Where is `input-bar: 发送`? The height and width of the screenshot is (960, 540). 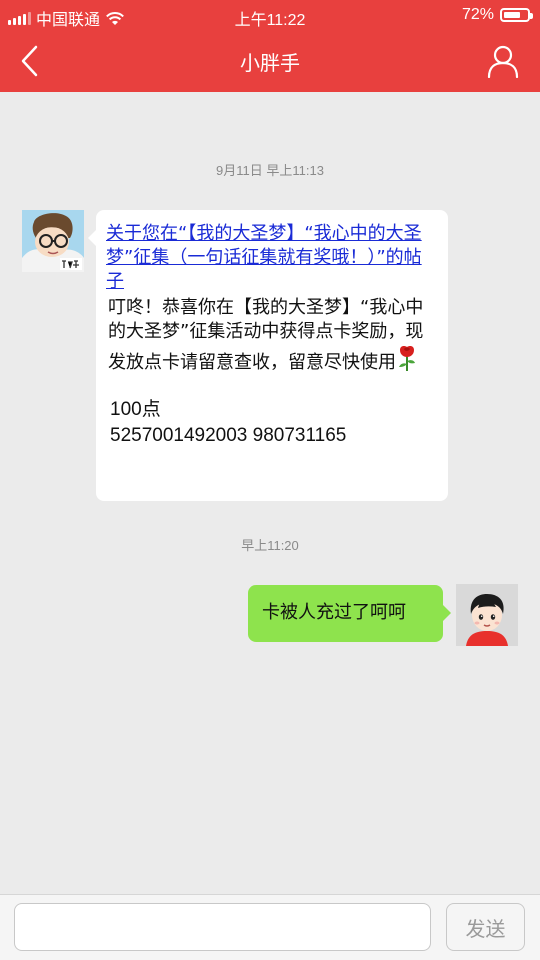
input-bar: 发送 is located at coordinates (270, 927).